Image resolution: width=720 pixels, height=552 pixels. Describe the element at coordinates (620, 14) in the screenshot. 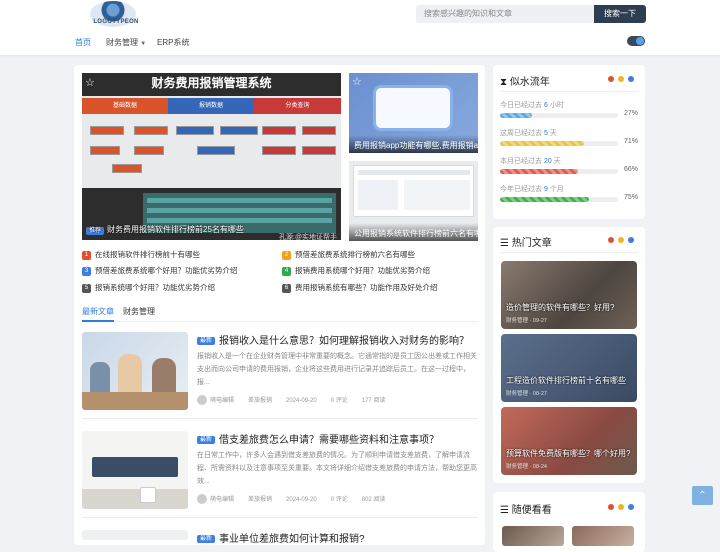

I see `search-button: 搜索一下` at that location.